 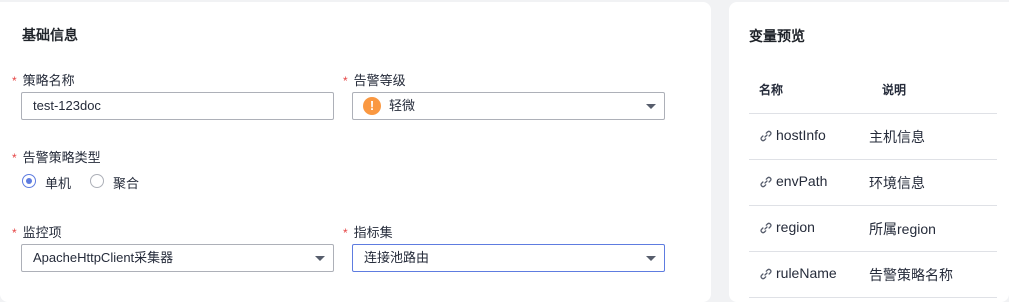 I want to click on var-name-cell: ruleName, so click(x=806, y=273).